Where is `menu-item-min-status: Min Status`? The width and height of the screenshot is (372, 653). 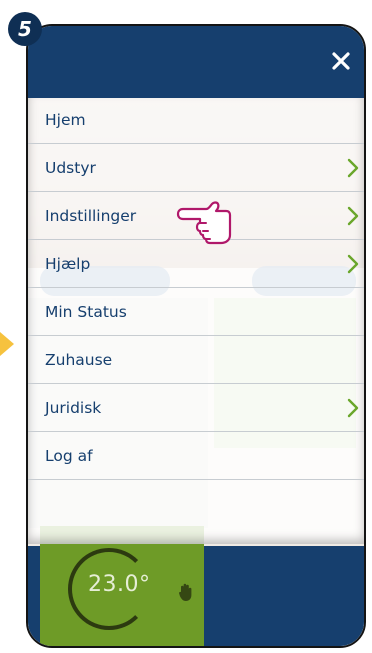 menu-item-min-status: Min Status is located at coordinates (196, 312).